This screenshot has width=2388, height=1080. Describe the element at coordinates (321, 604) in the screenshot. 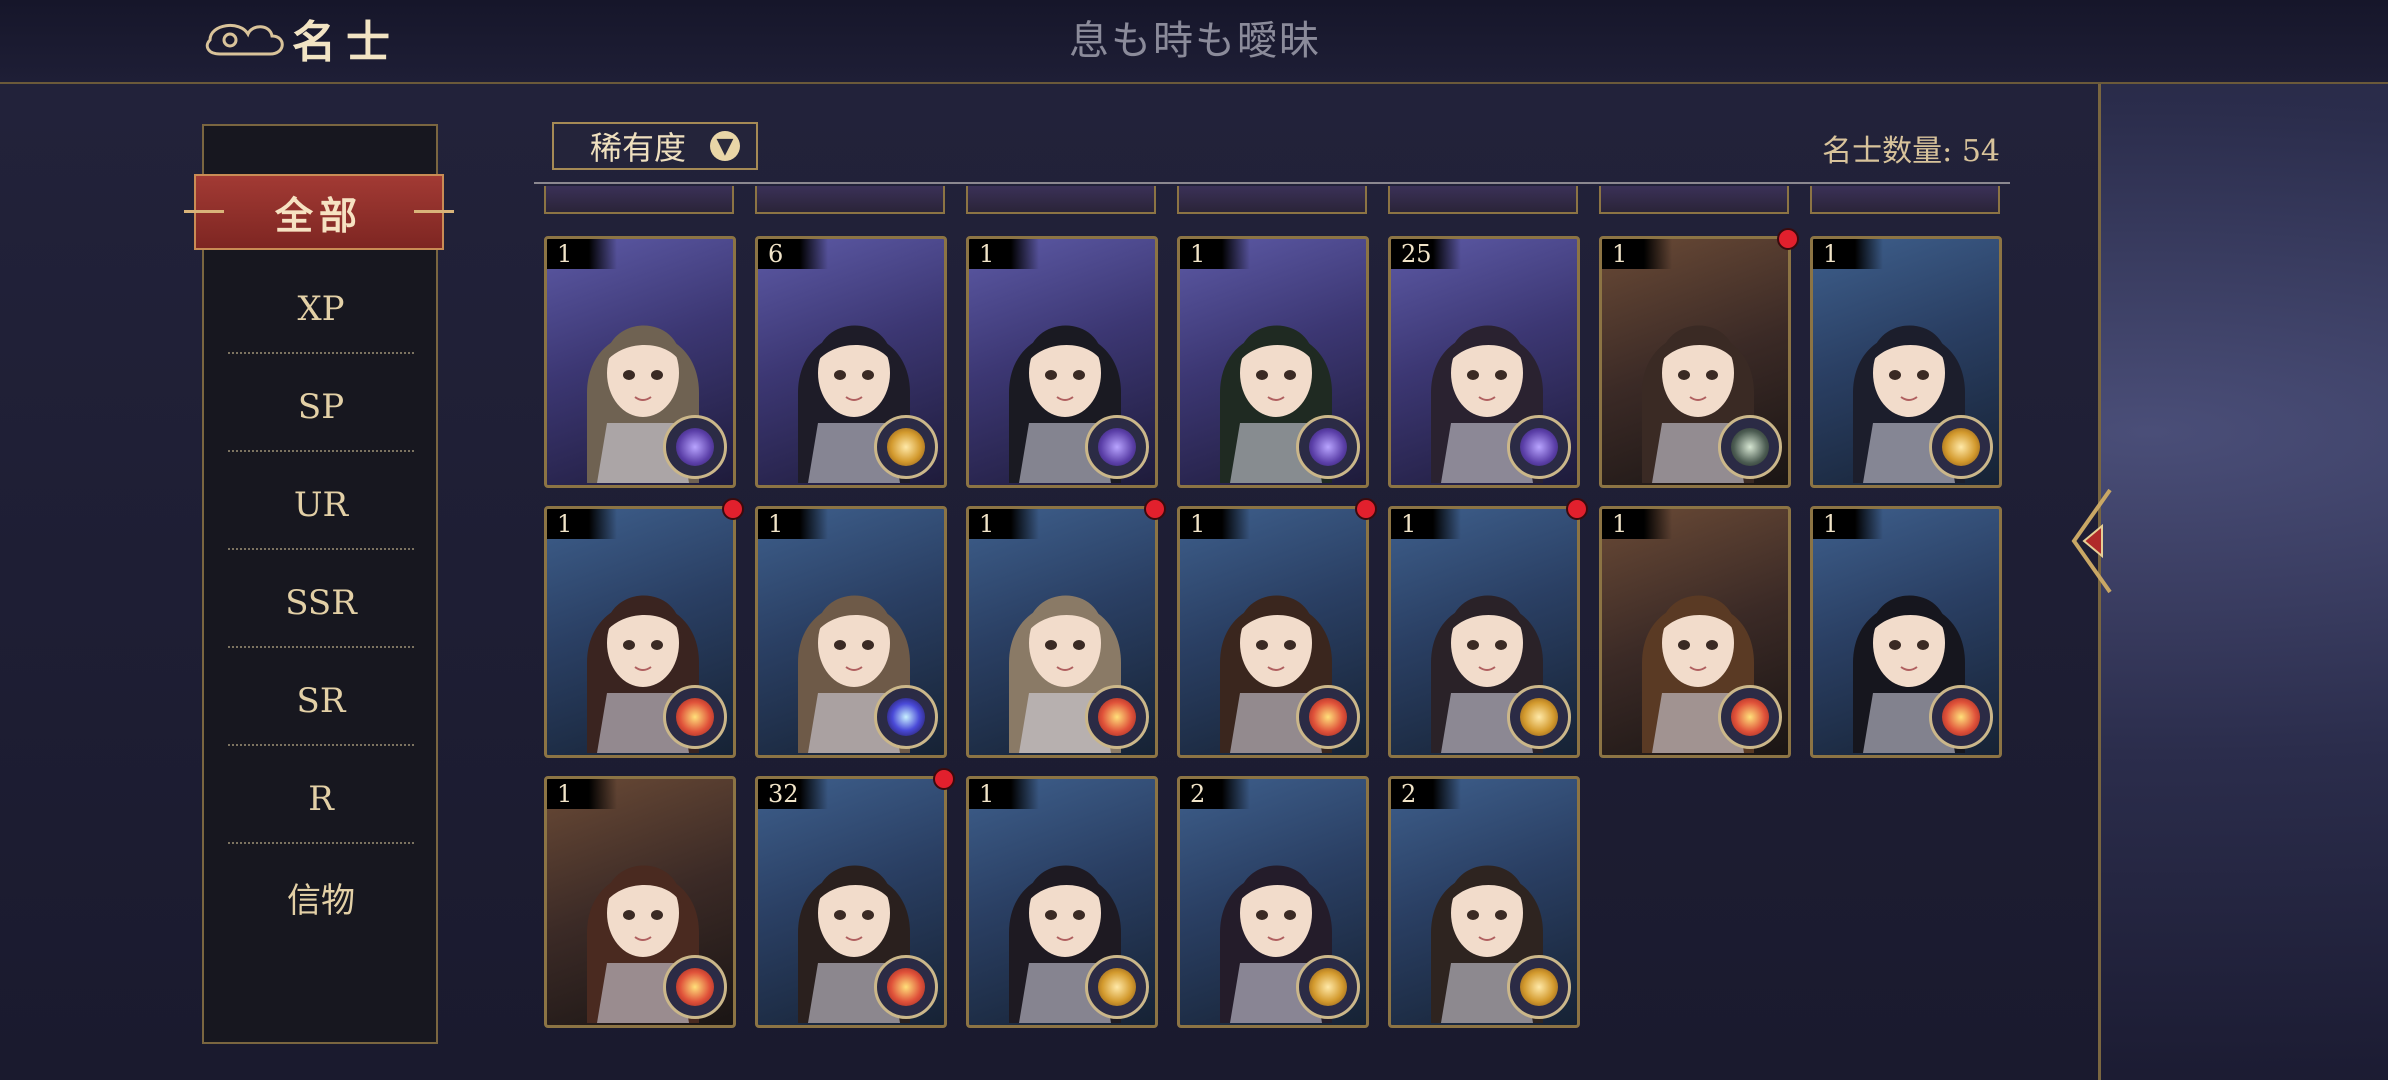

I see `nav-item-ssr: SSR` at that location.